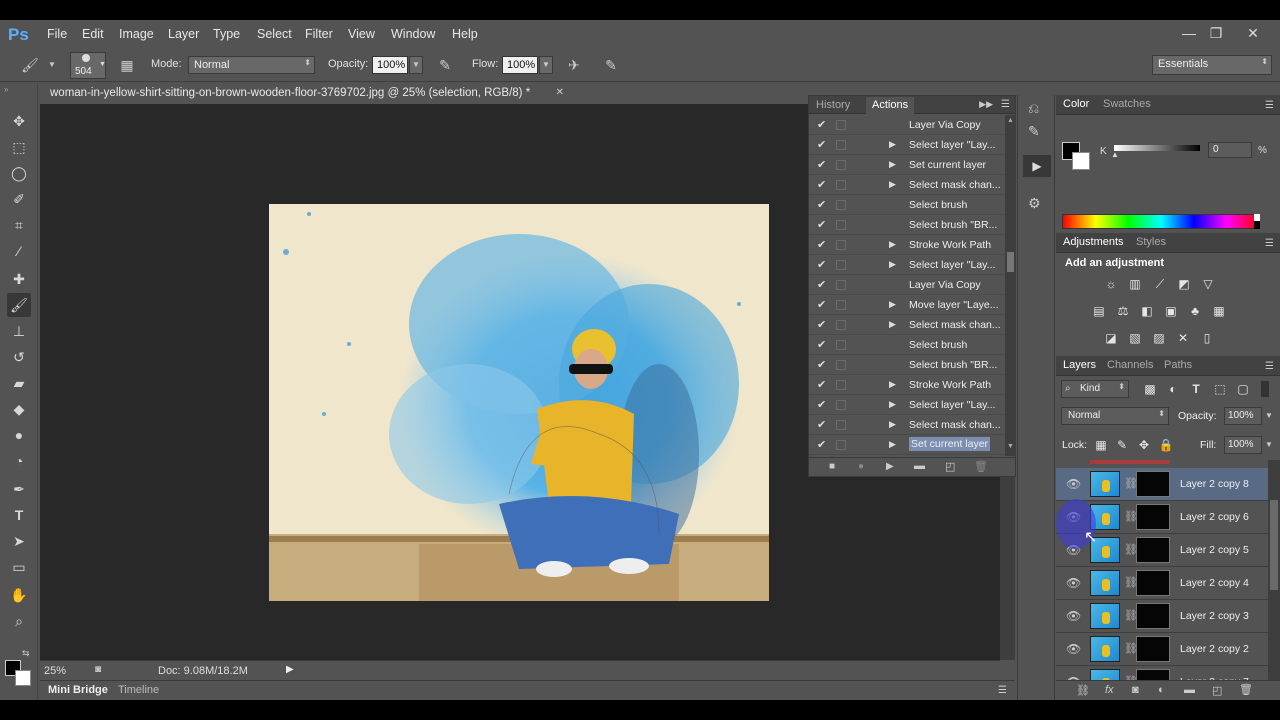 Image resolution: width=1280 pixels, height=720 pixels. What do you see at coordinates (833, 105) in the screenshot?
I see `tab-history: History` at bounding box center [833, 105].